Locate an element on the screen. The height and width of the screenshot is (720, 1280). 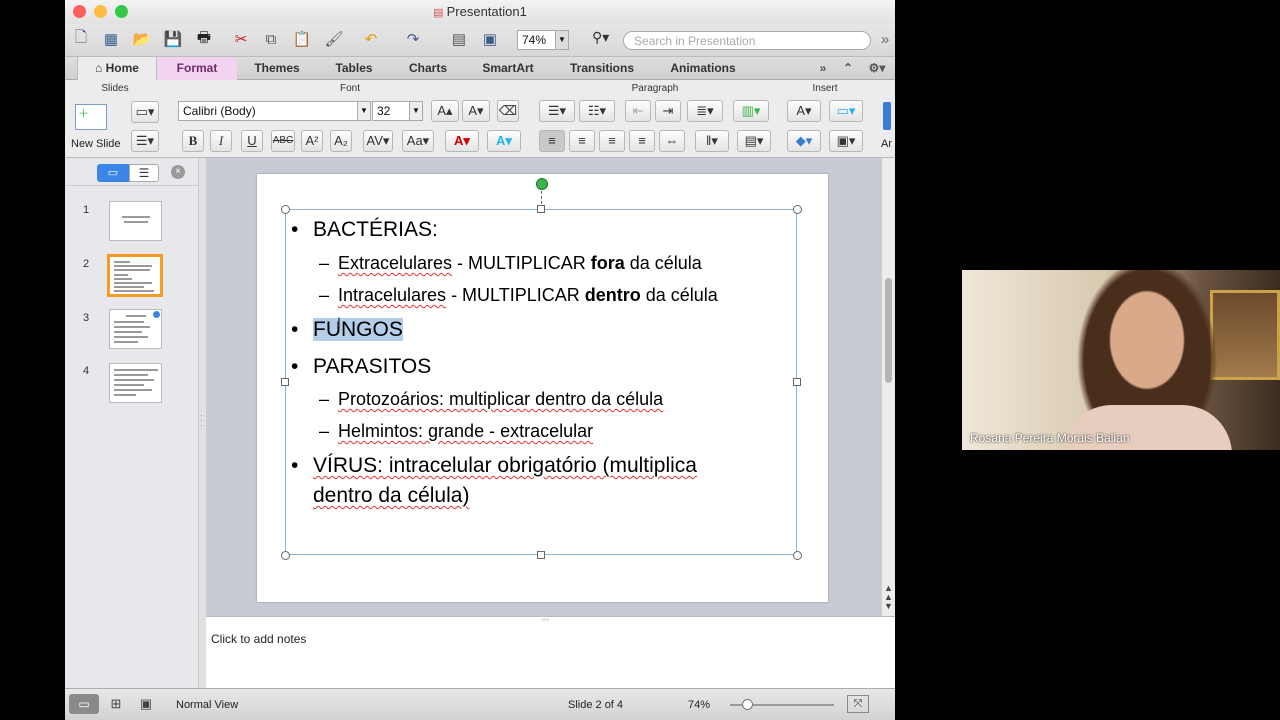
gear-icon: ⚙▾ is located at coordinates (877, 68).